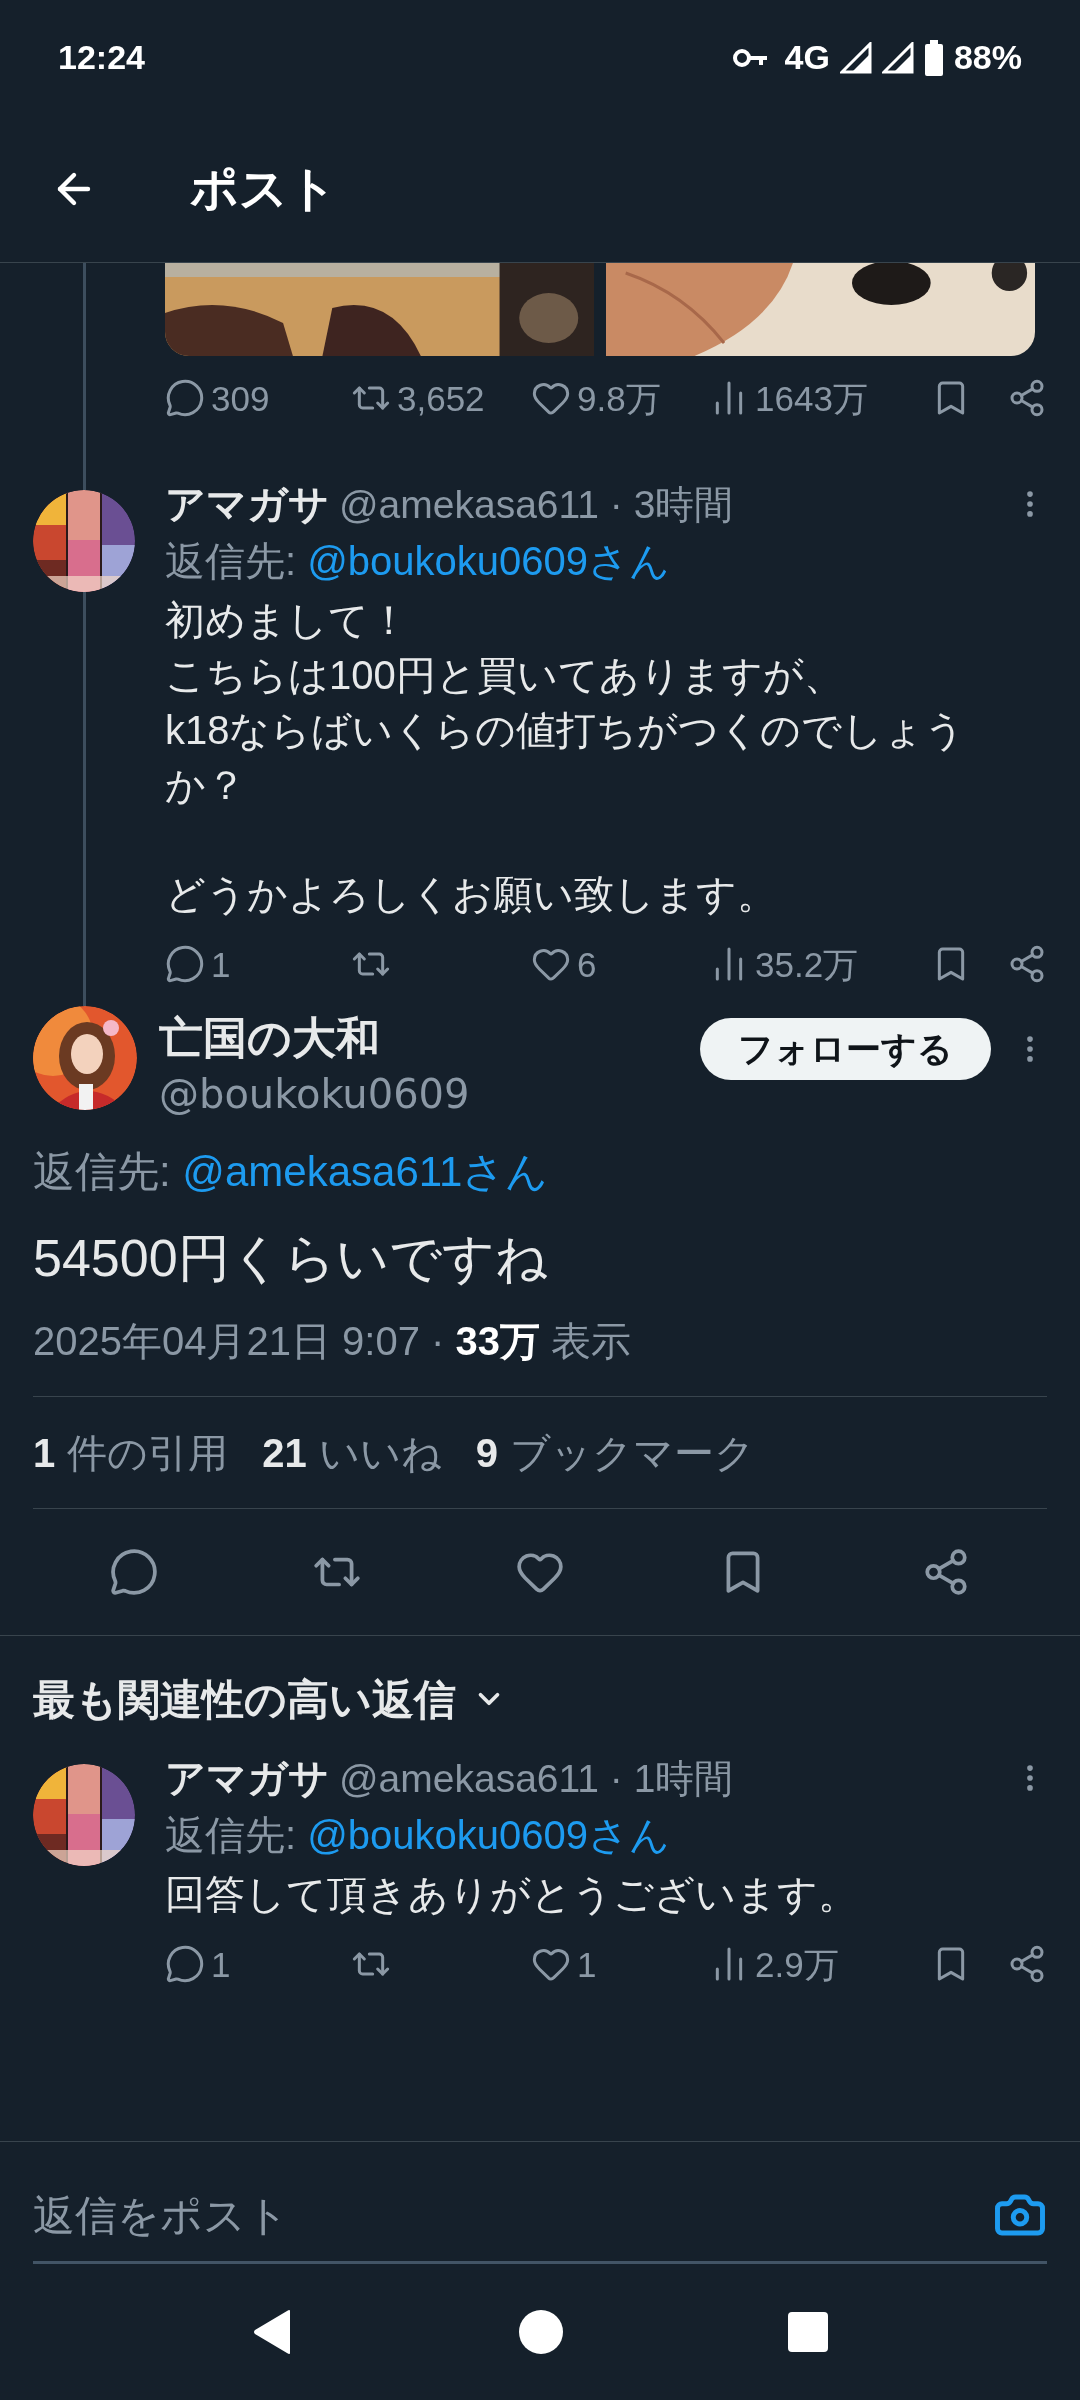  What do you see at coordinates (244, 1699) in the screenshot?
I see `replies-sort-button: 最も関連性の高い返信` at bounding box center [244, 1699].